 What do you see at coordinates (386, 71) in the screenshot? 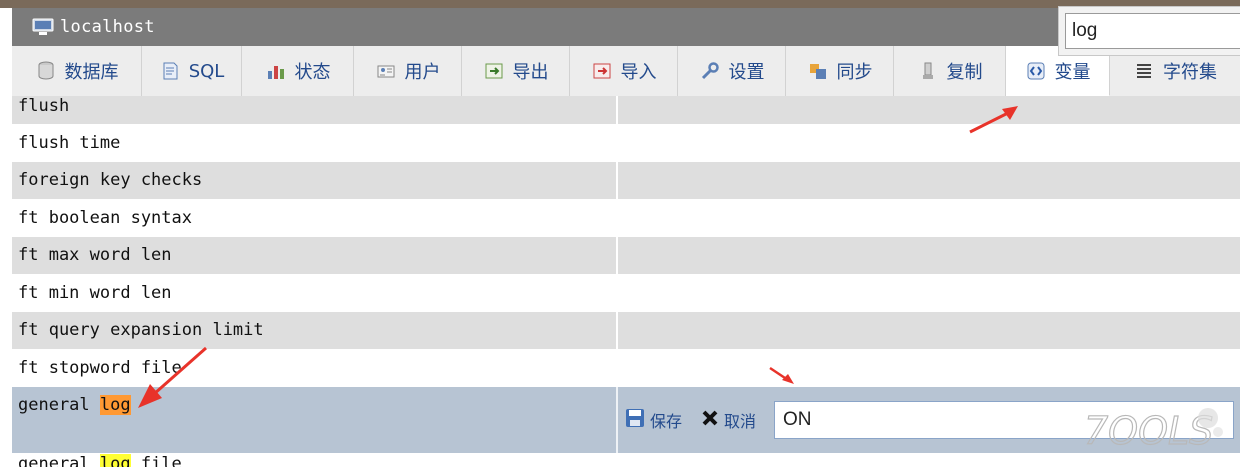
I see `users-icon` at bounding box center [386, 71].